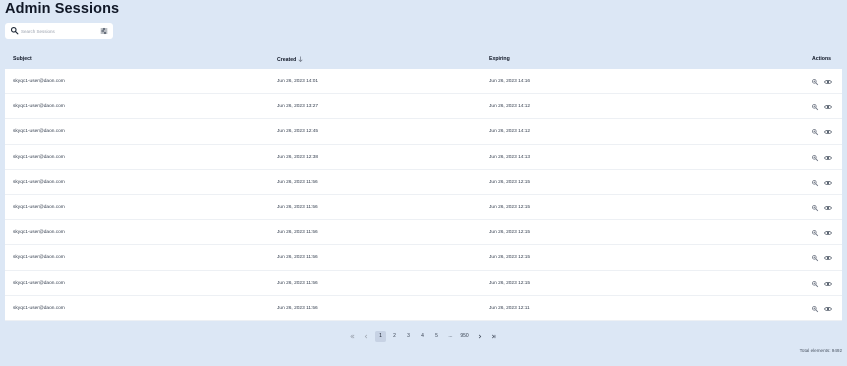  What do you see at coordinates (380, 336) in the screenshot?
I see `page-button: 1` at bounding box center [380, 336].